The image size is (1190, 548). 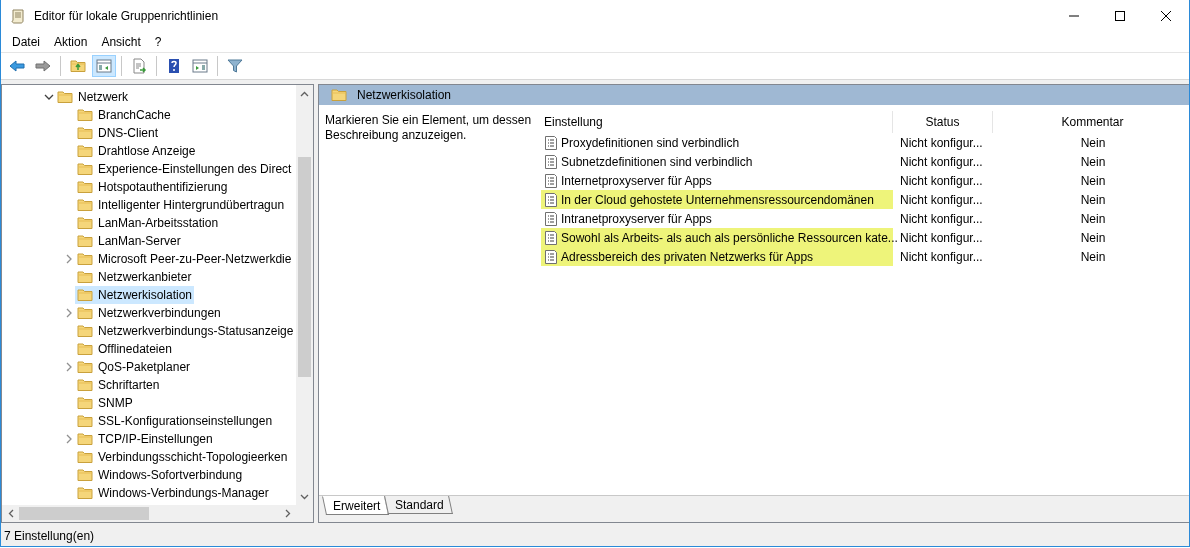 I want to click on tree-item: Offlinedateien, so click(x=124, y=349).